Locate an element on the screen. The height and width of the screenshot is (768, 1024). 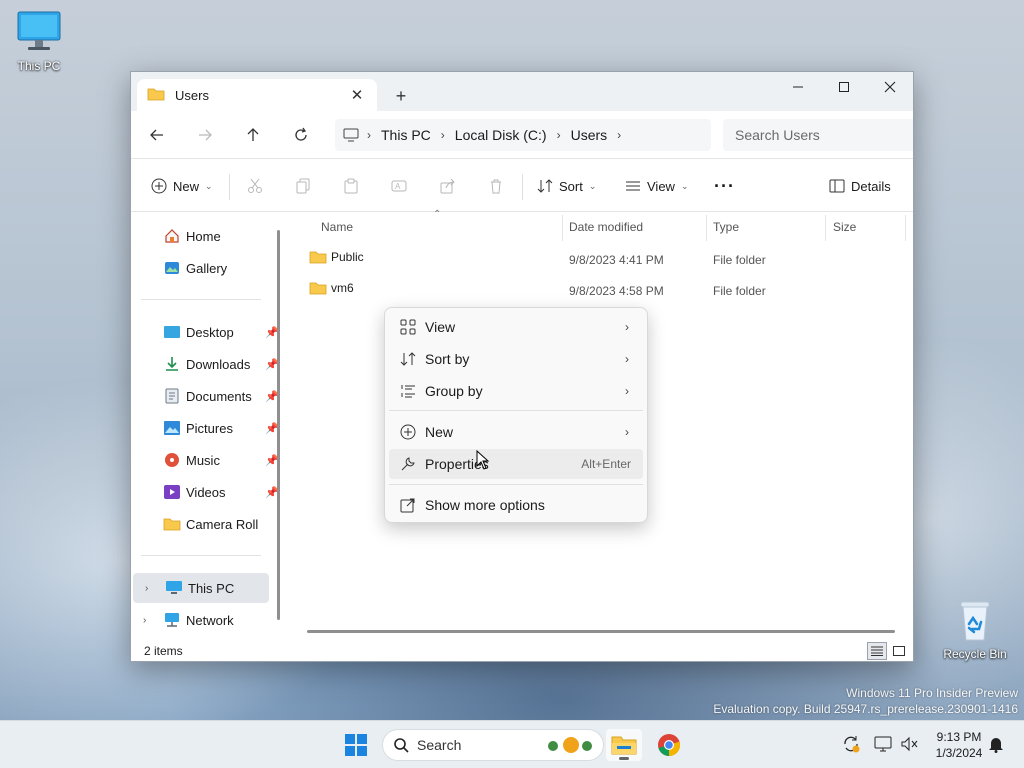
taskbar-search-label: Search is located at coordinates (439, 745).